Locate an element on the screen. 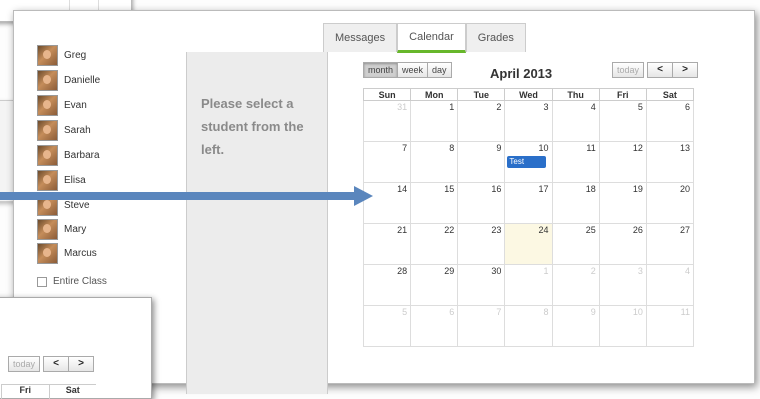  annotation-arrow-shaft is located at coordinates (177, 196).